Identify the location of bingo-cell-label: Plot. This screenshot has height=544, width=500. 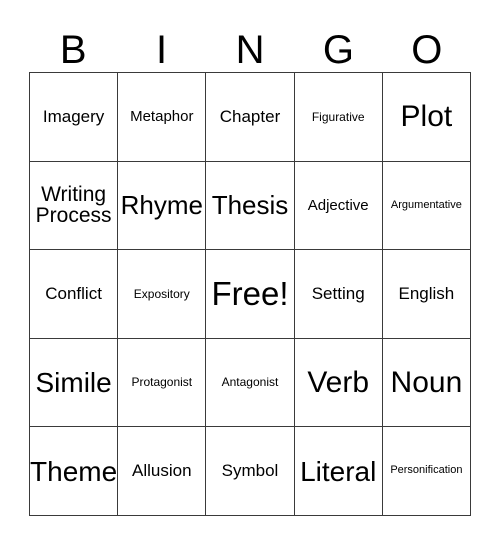
(426, 117).